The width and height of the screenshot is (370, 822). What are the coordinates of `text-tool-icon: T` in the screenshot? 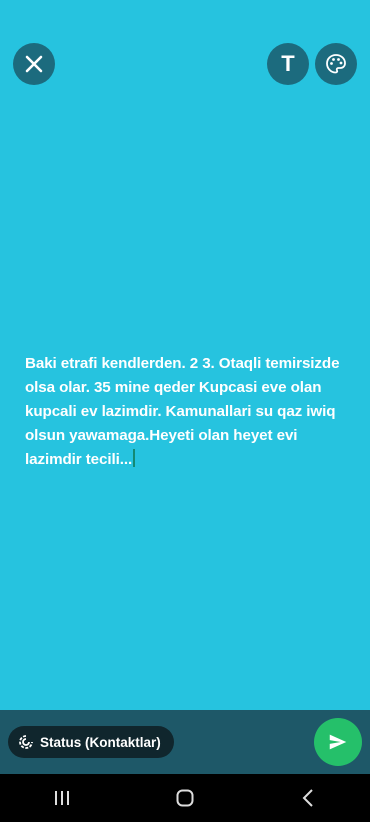 It's located at (288, 63).